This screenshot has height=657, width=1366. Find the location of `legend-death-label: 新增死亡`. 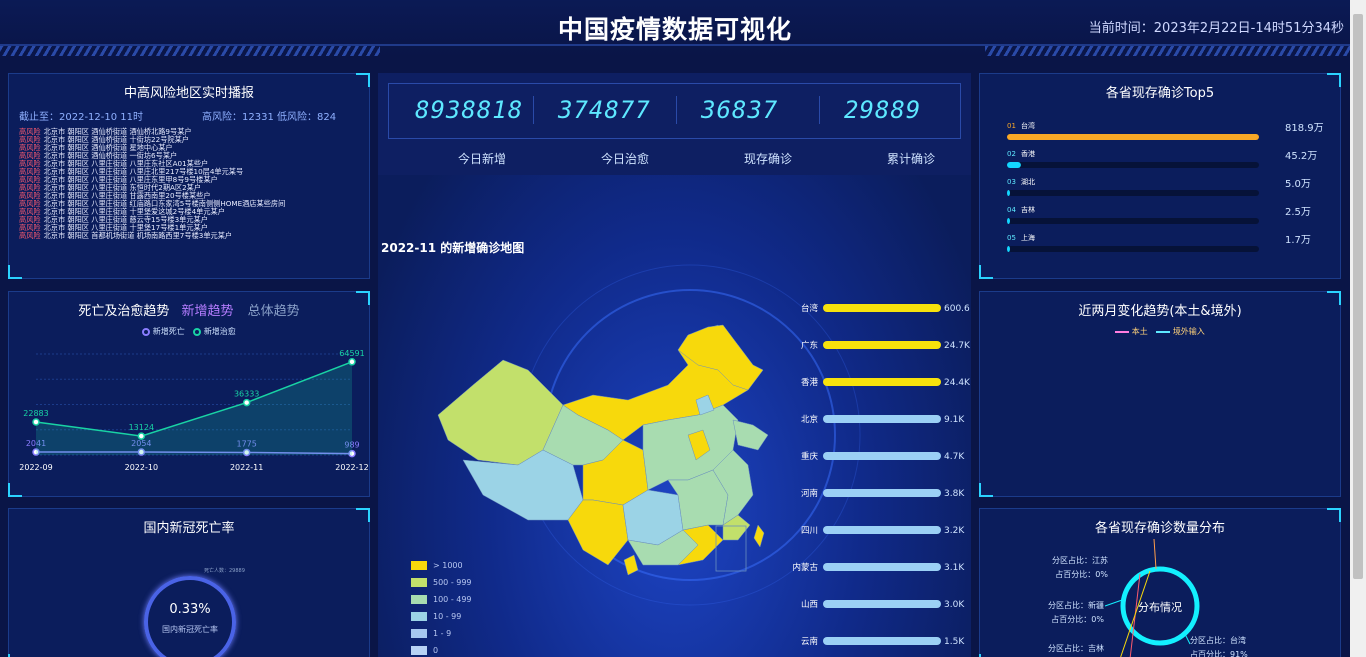

legend-death-label: 新增死亡 is located at coordinates (169, 331).